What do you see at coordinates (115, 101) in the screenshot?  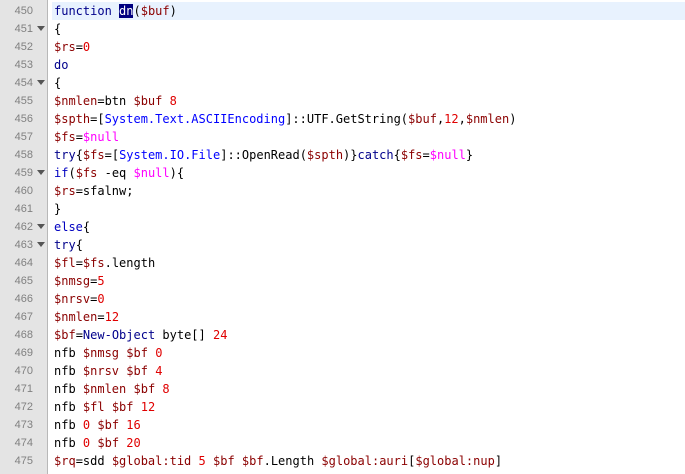 I see `code-text: $nmlen=btn $buf 8` at bounding box center [115, 101].